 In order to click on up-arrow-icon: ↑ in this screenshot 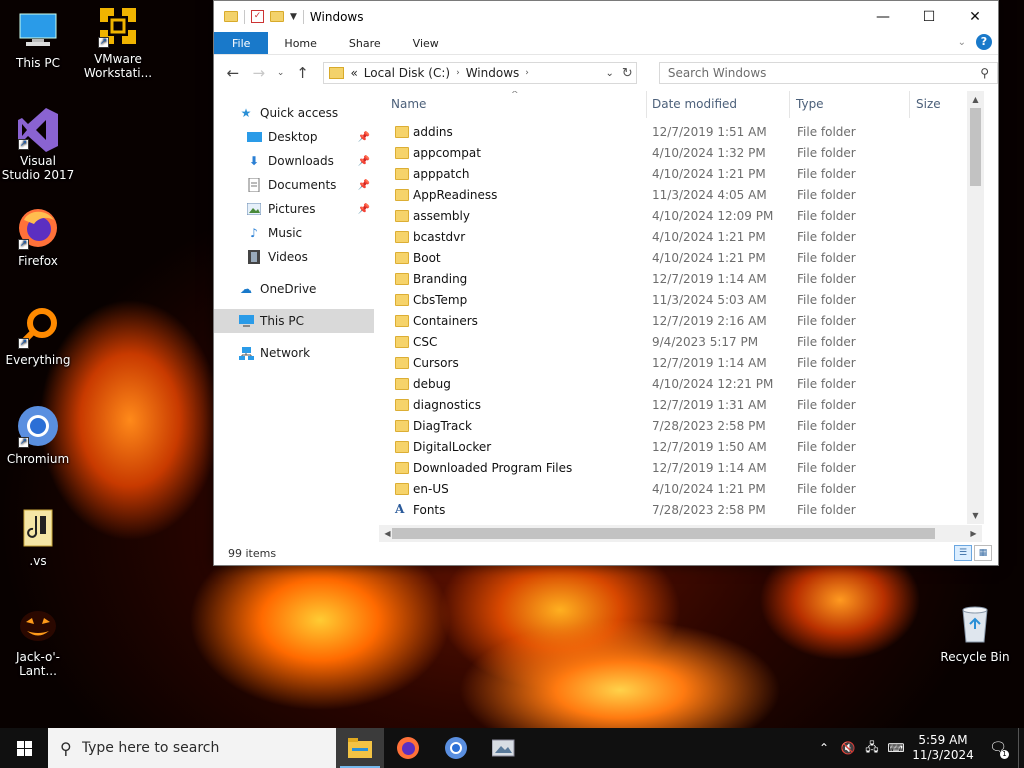, I will do `click(303, 73)`.